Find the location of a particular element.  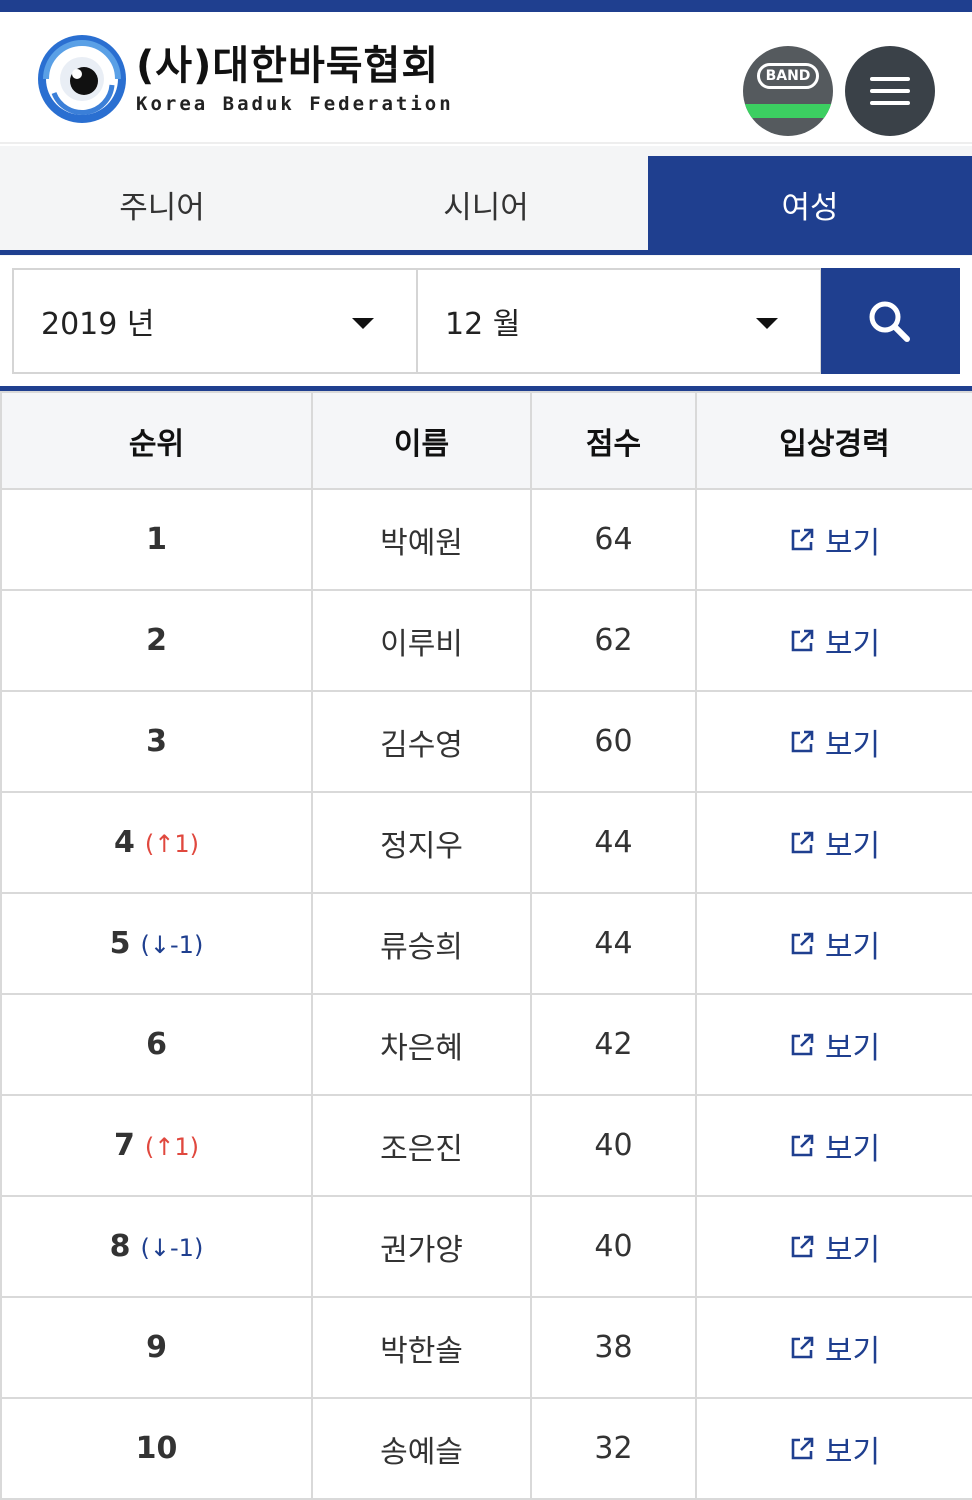

player-score: 32 is located at coordinates (613, 1448).